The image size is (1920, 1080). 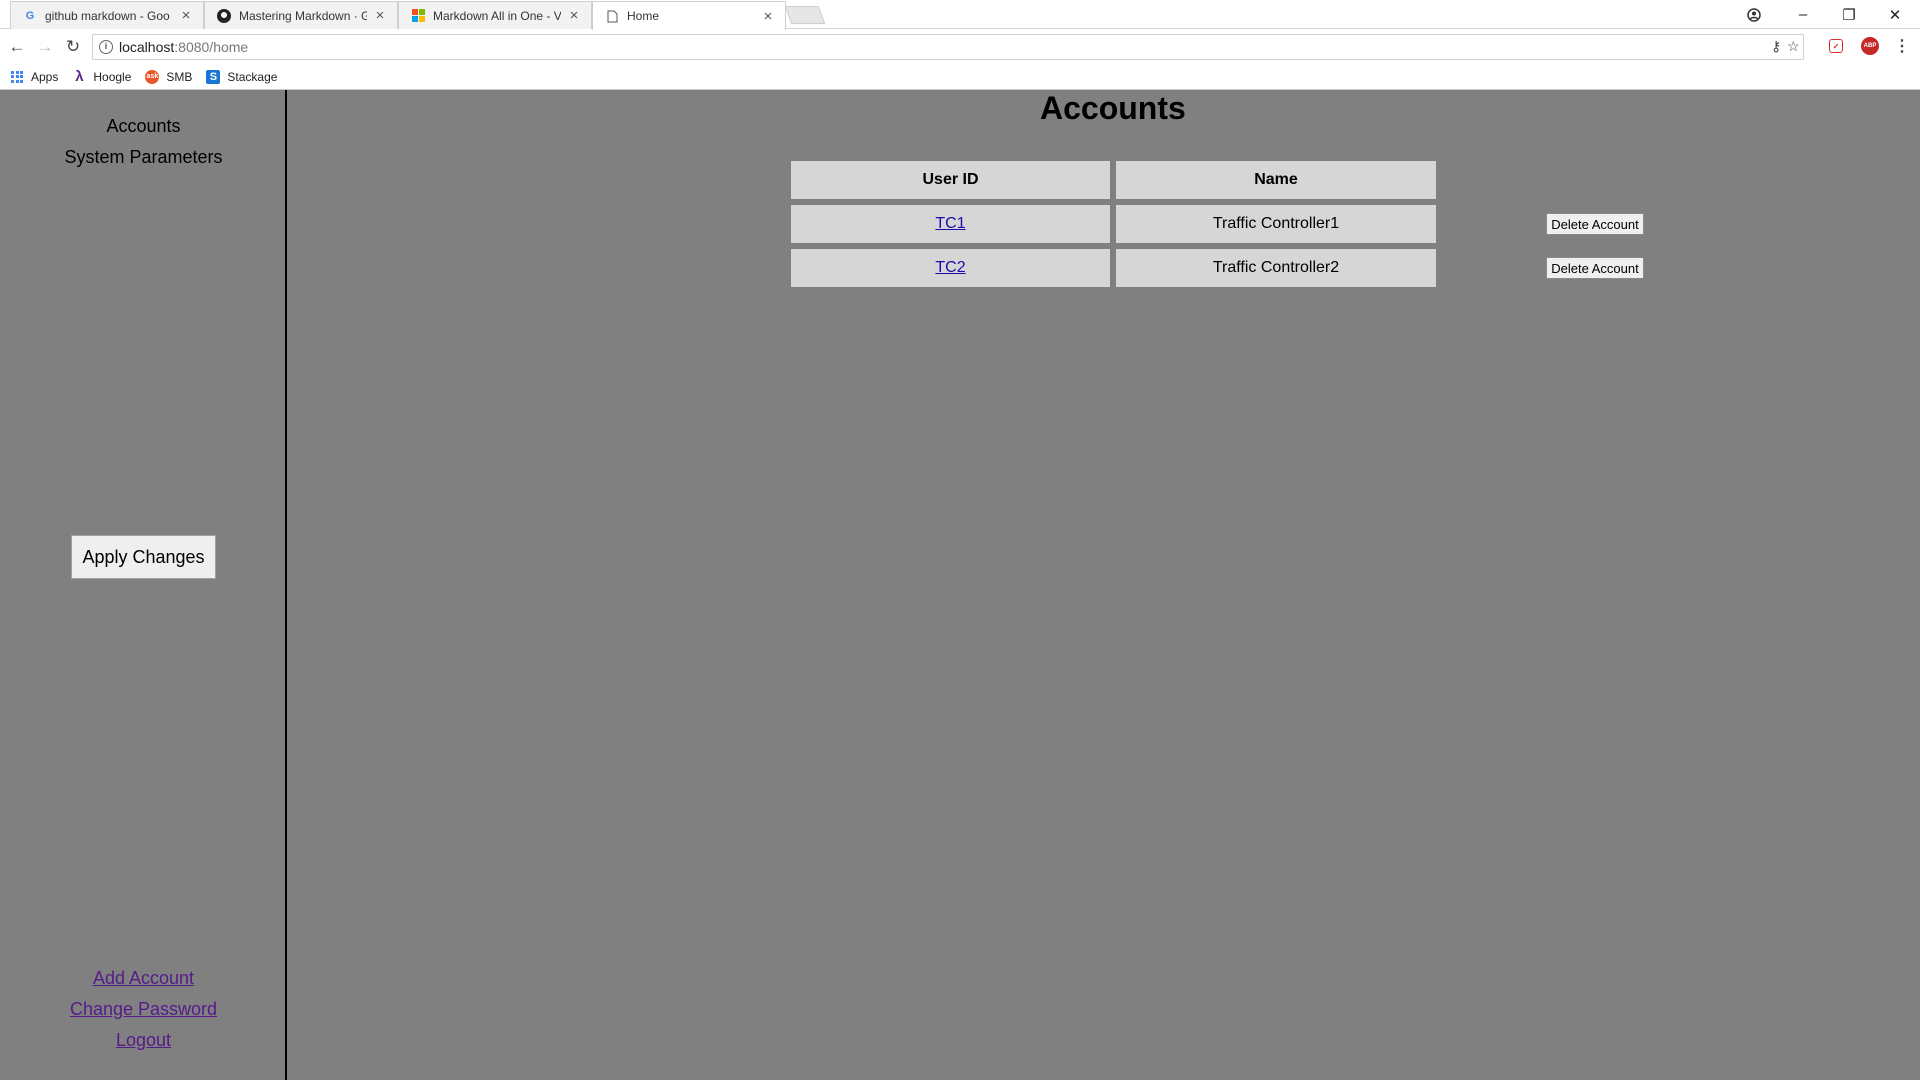 I want to click on user-id-link: TC2, so click(x=950, y=268).